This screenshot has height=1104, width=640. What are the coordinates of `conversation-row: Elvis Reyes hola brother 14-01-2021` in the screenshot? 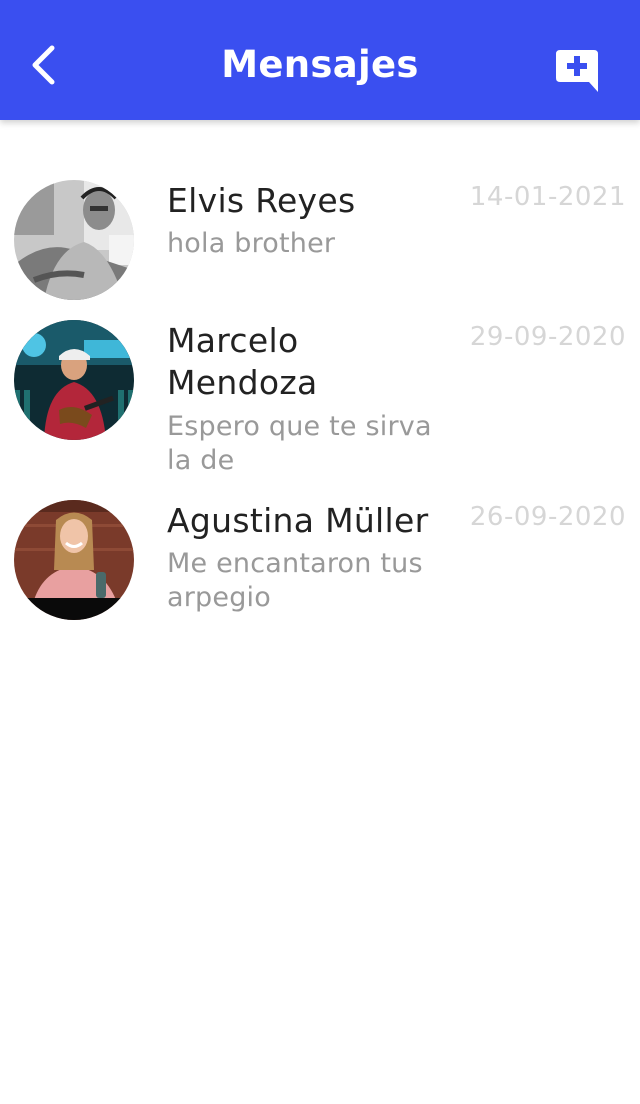 It's located at (320, 240).